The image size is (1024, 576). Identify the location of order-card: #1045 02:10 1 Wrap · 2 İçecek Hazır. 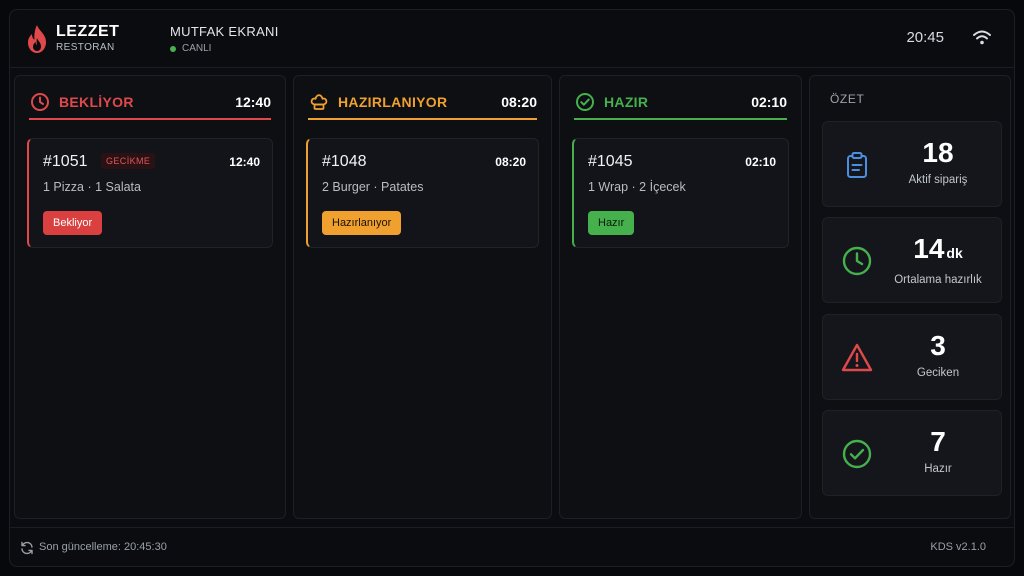
(680, 193).